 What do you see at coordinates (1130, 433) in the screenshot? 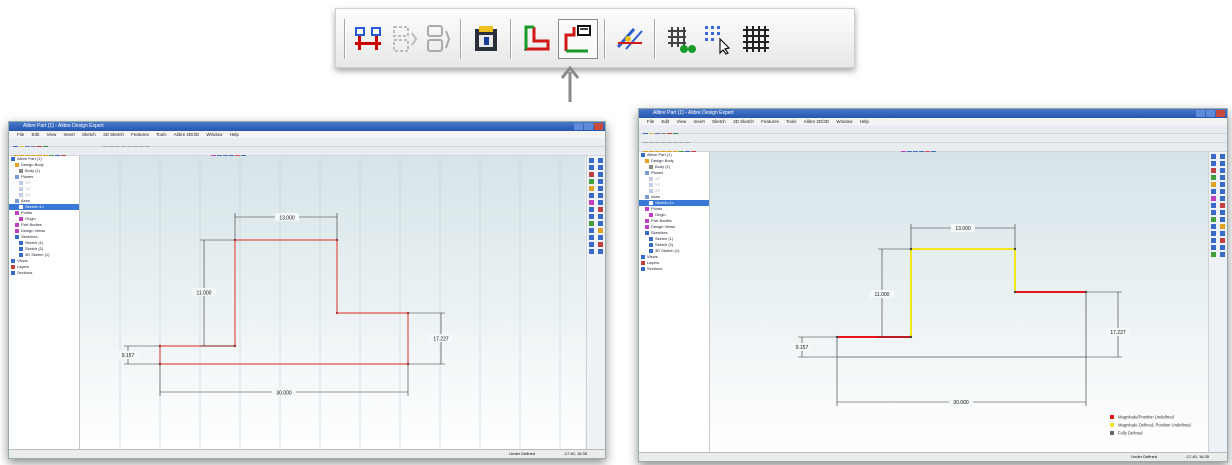
I see `legend-label-fully-defined: Fully Defined` at bounding box center [1130, 433].